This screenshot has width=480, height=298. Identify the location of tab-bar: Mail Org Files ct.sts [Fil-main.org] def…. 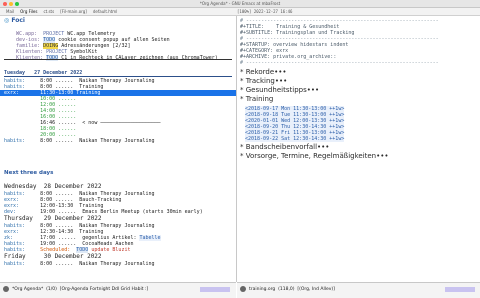
(240, 12).